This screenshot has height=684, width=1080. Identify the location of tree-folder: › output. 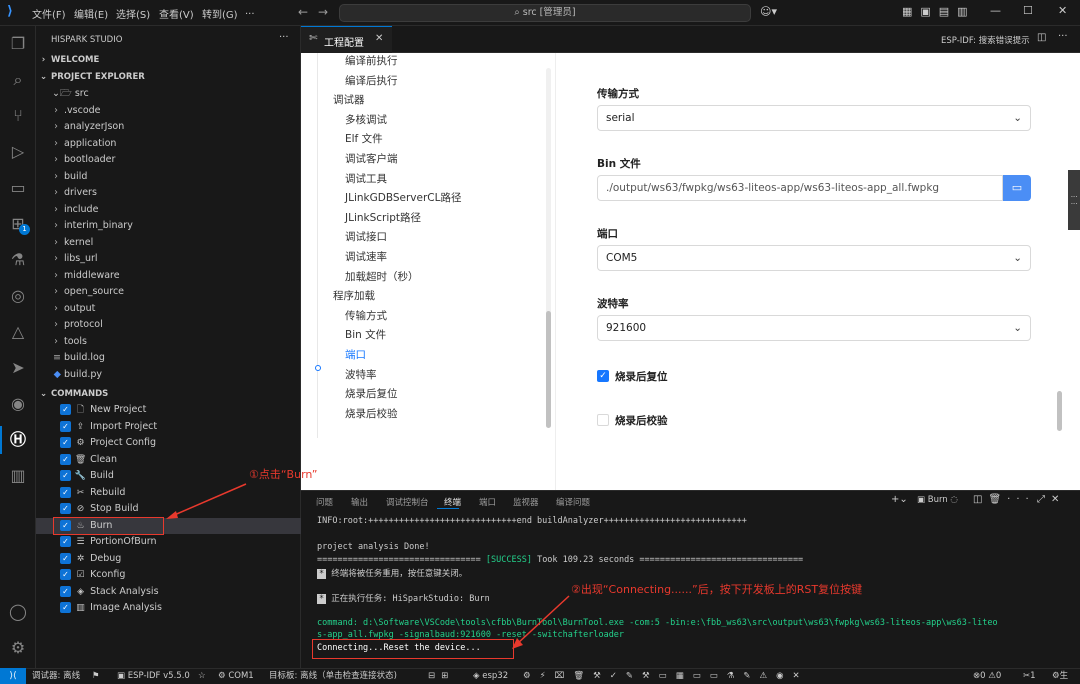
(168, 309).